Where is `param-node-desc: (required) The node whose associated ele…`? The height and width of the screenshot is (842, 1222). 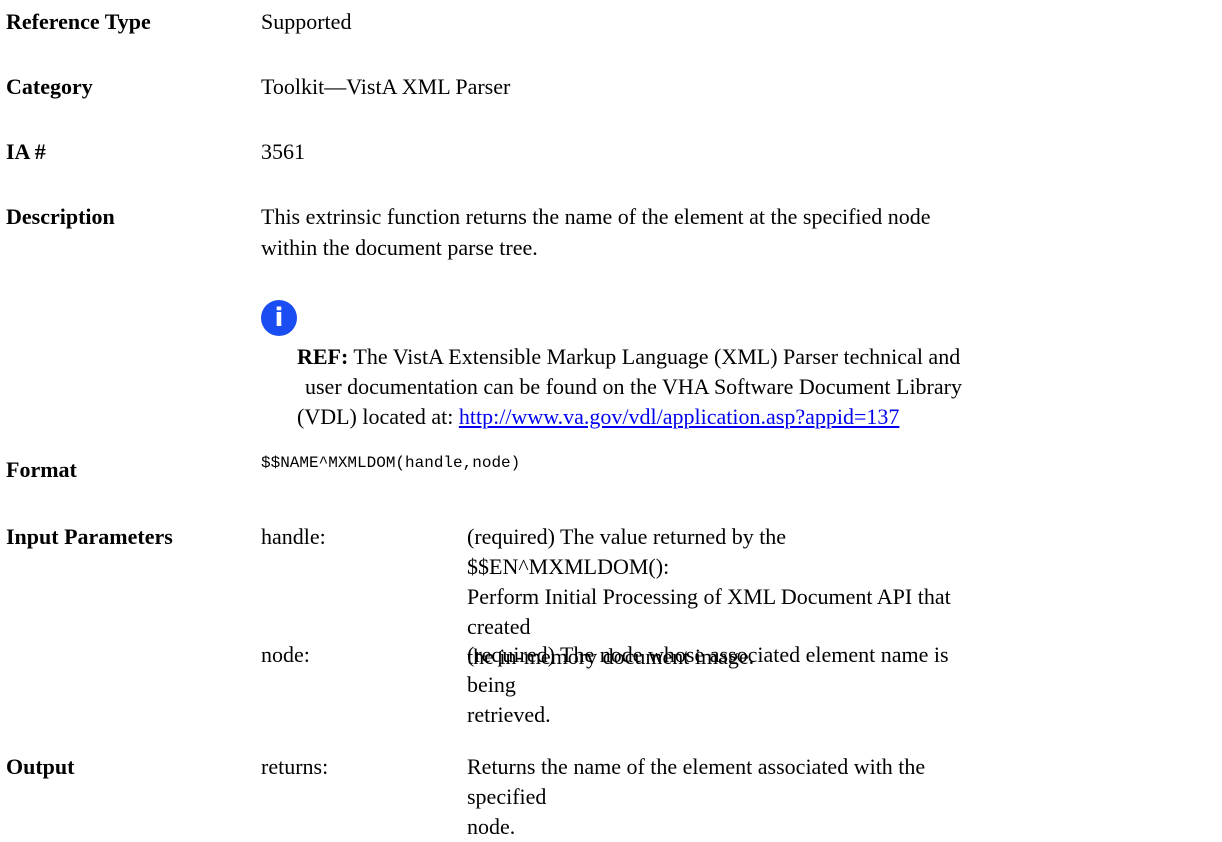
param-node-desc: (required) The node whose associated ele… is located at coordinates (727, 685).